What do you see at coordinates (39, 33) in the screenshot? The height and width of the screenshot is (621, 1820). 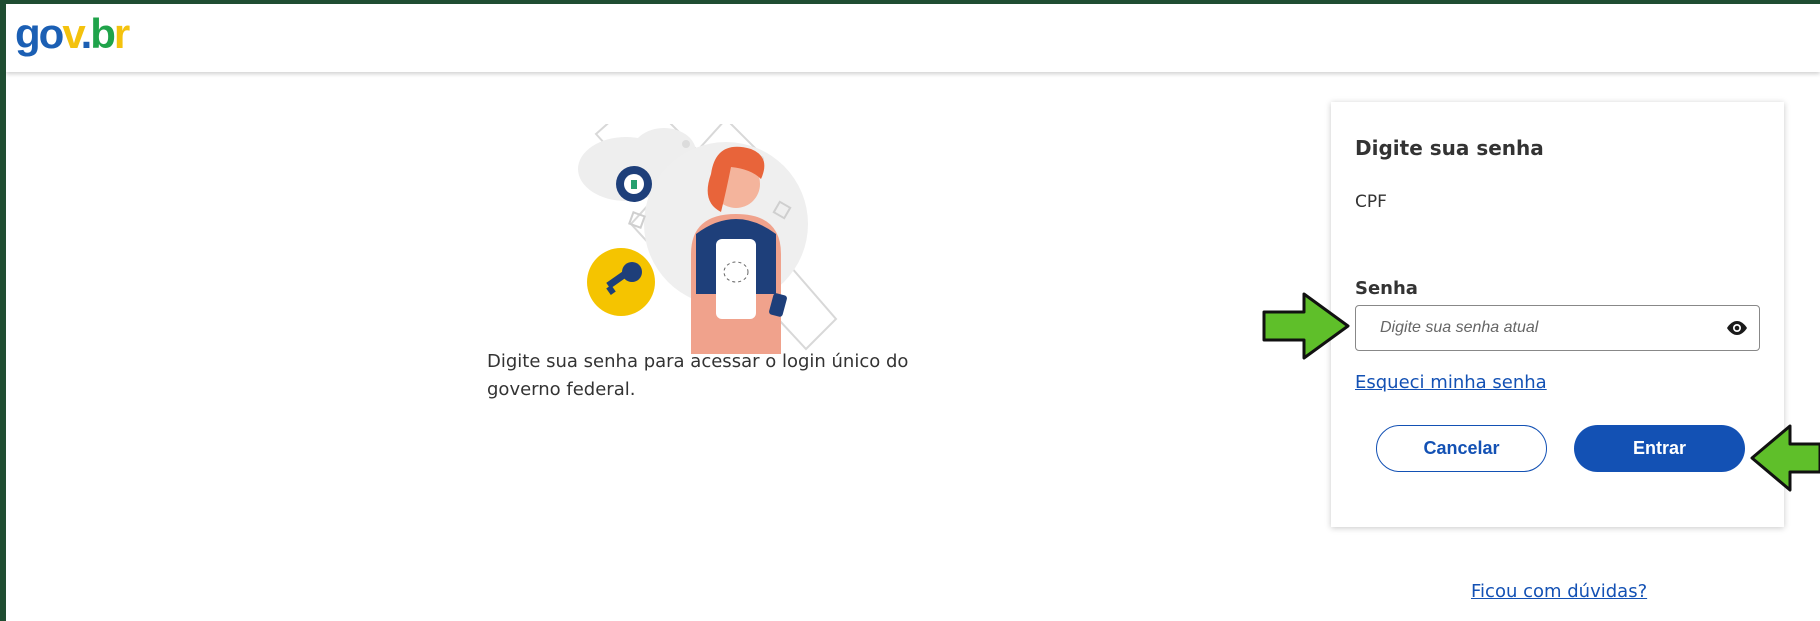 I see `logo-part-go: go` at bounding box center [39, 33].